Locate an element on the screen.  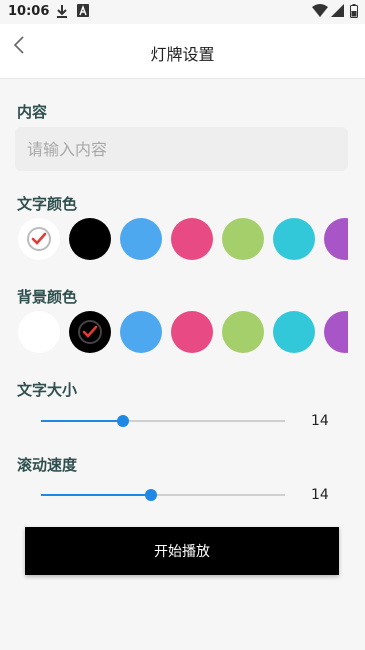
text-size-value: 14 is located at coordinates (320, 421).